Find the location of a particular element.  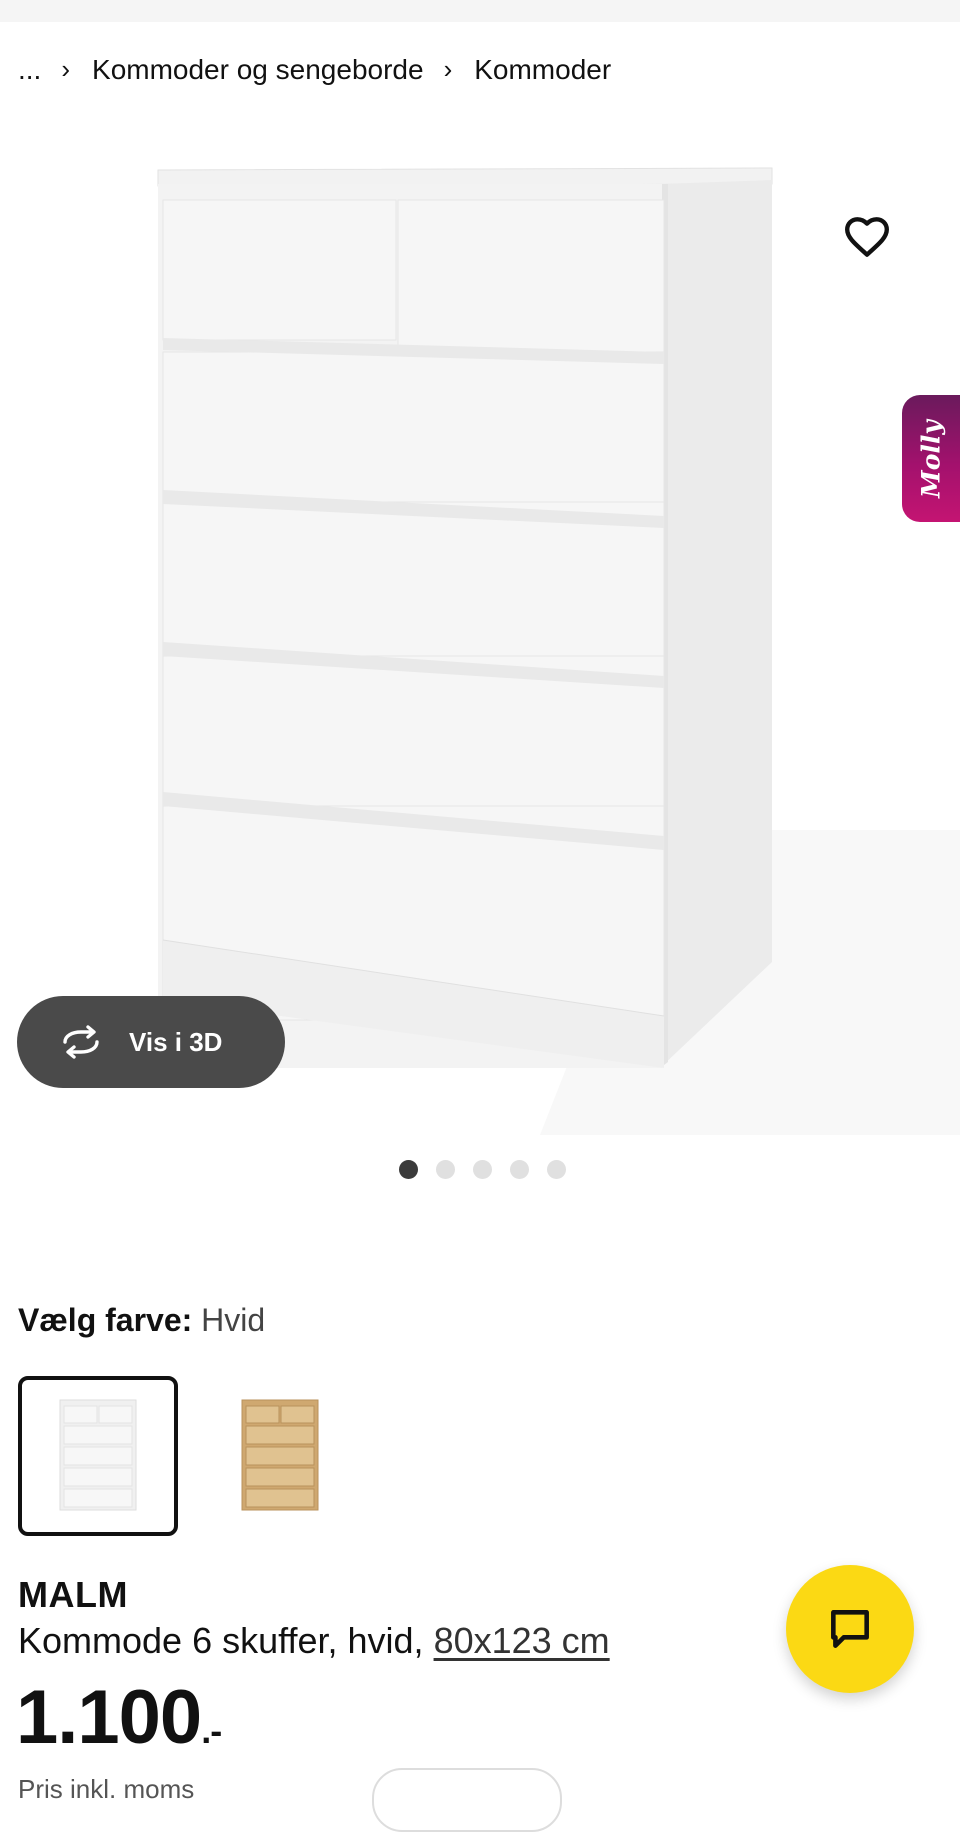

chat-button is located at coordinates (850, 1629).